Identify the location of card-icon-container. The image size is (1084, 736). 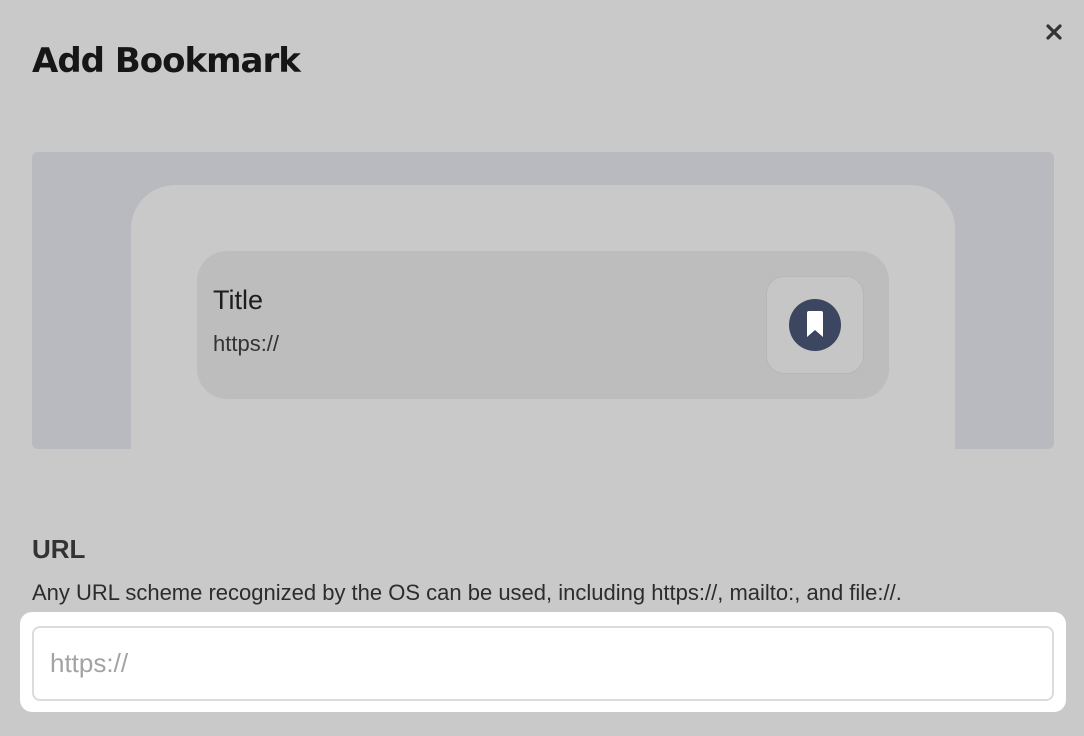
(815, 325).